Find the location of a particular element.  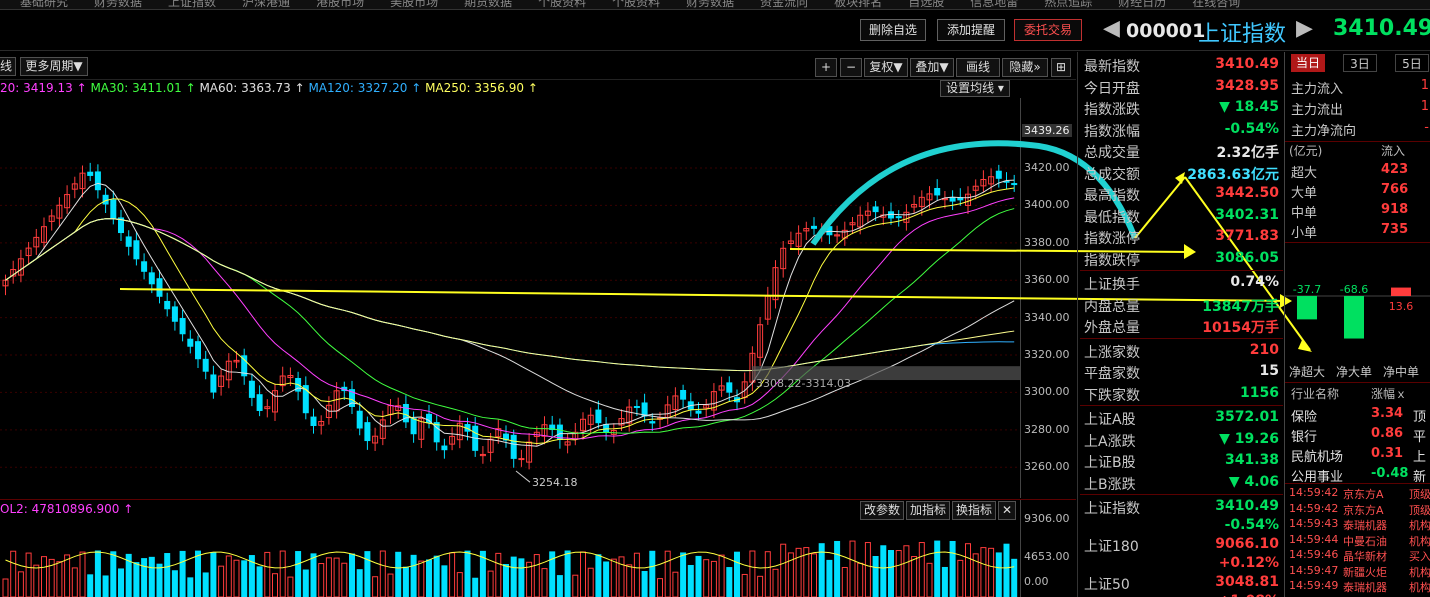

tab-today: 当日 is located at coordinates (1308, 63).